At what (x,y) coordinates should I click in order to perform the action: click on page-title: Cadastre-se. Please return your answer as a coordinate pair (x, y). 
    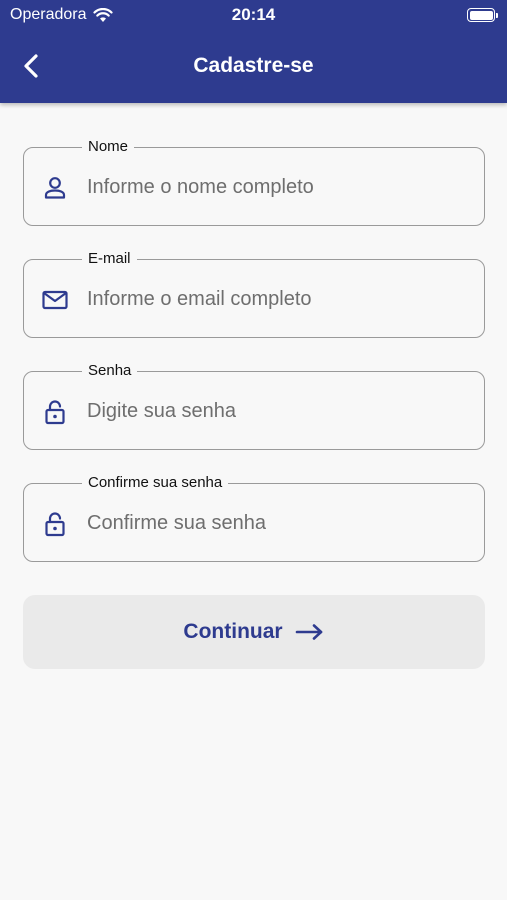
    Looking at the image, I should click on (253, 65).